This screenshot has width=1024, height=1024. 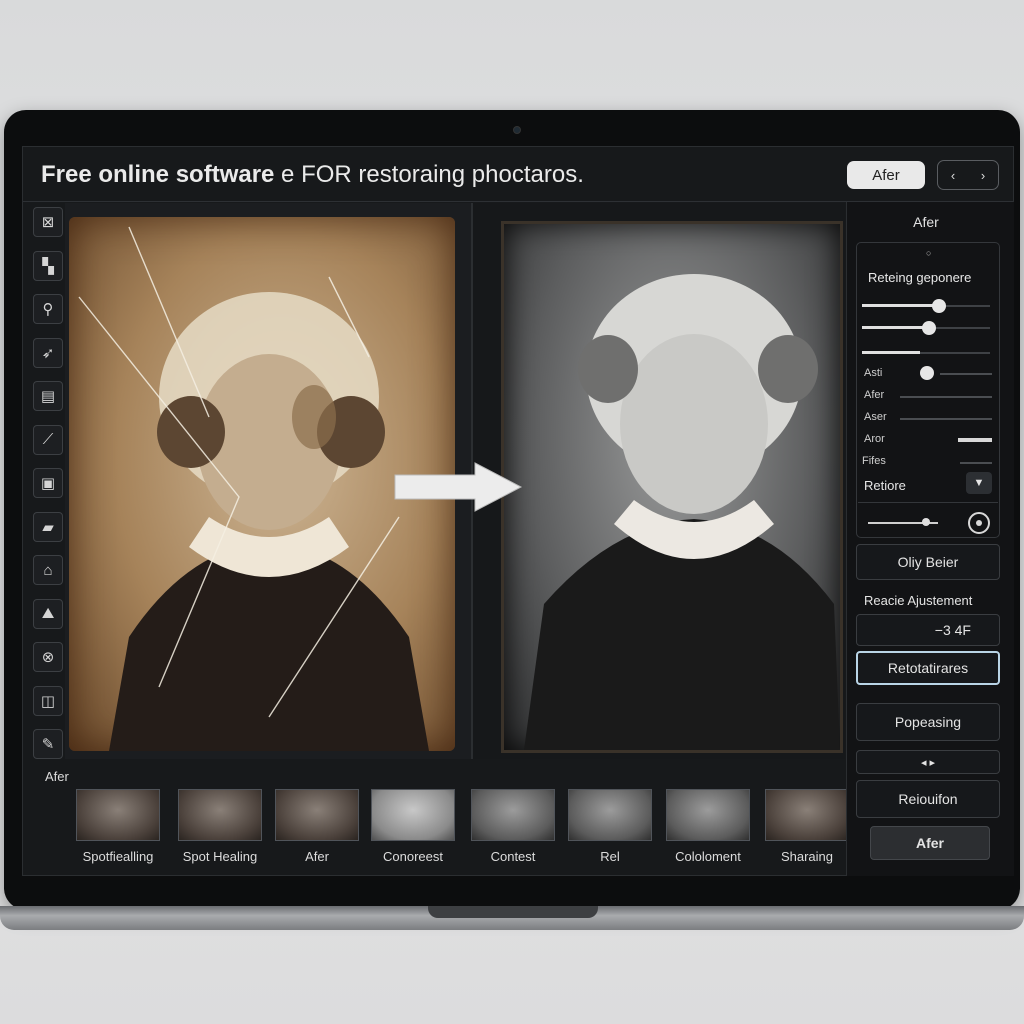 What do you see at coordinates (926, 522) in the screenshot?
I see `opacity-knob` at bounding box center [926, 522].